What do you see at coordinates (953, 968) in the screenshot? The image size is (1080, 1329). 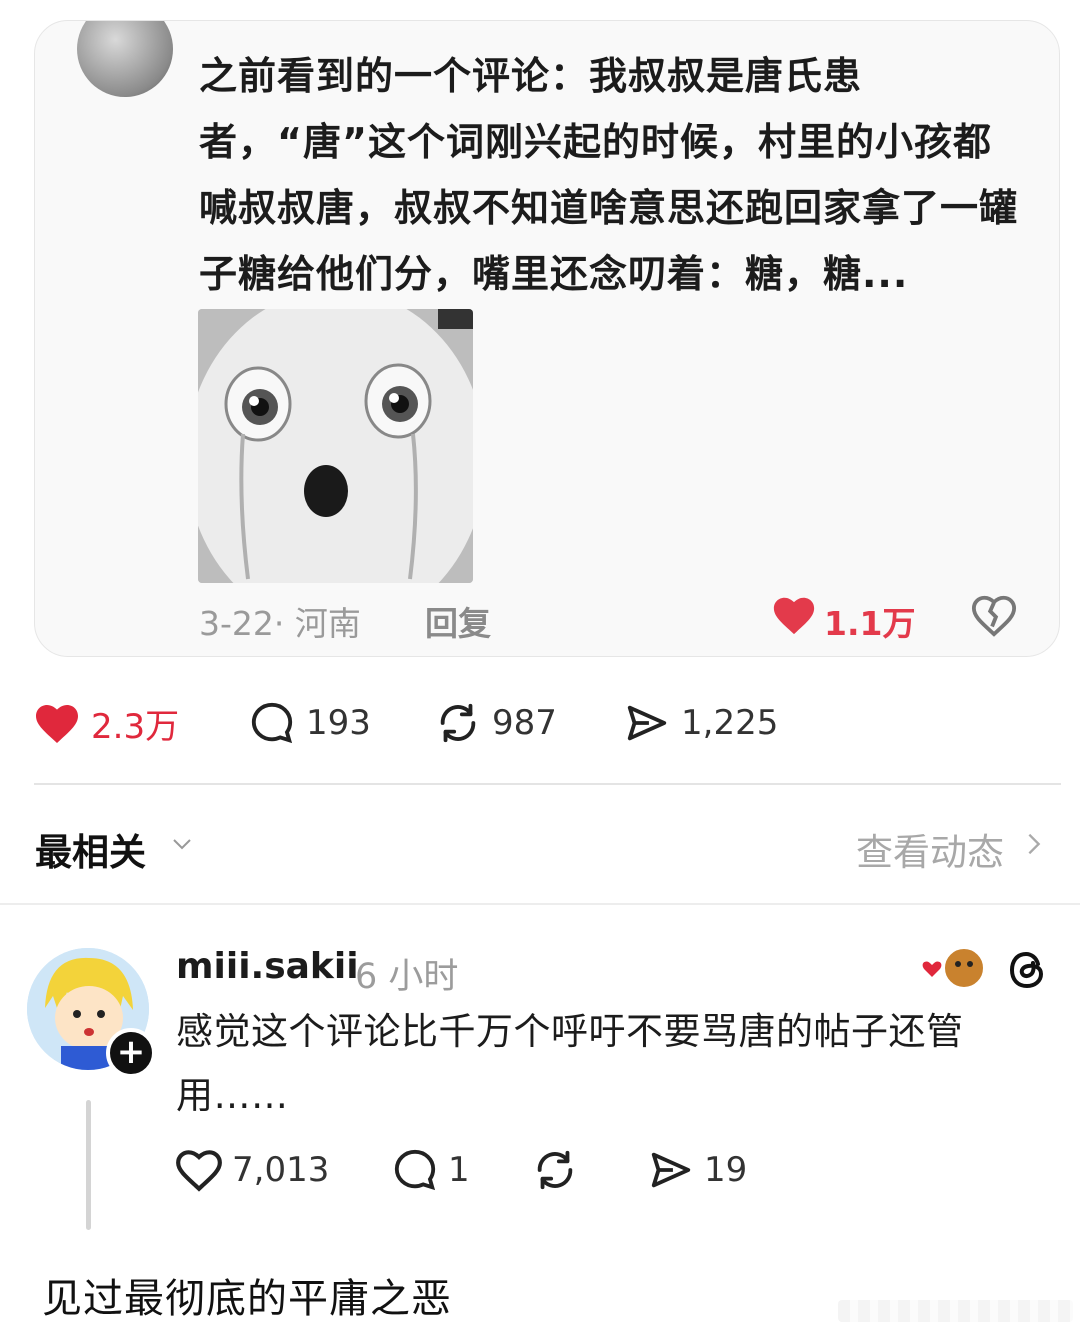 I see `liked-by-avatars` at bounding box center [953, 968].